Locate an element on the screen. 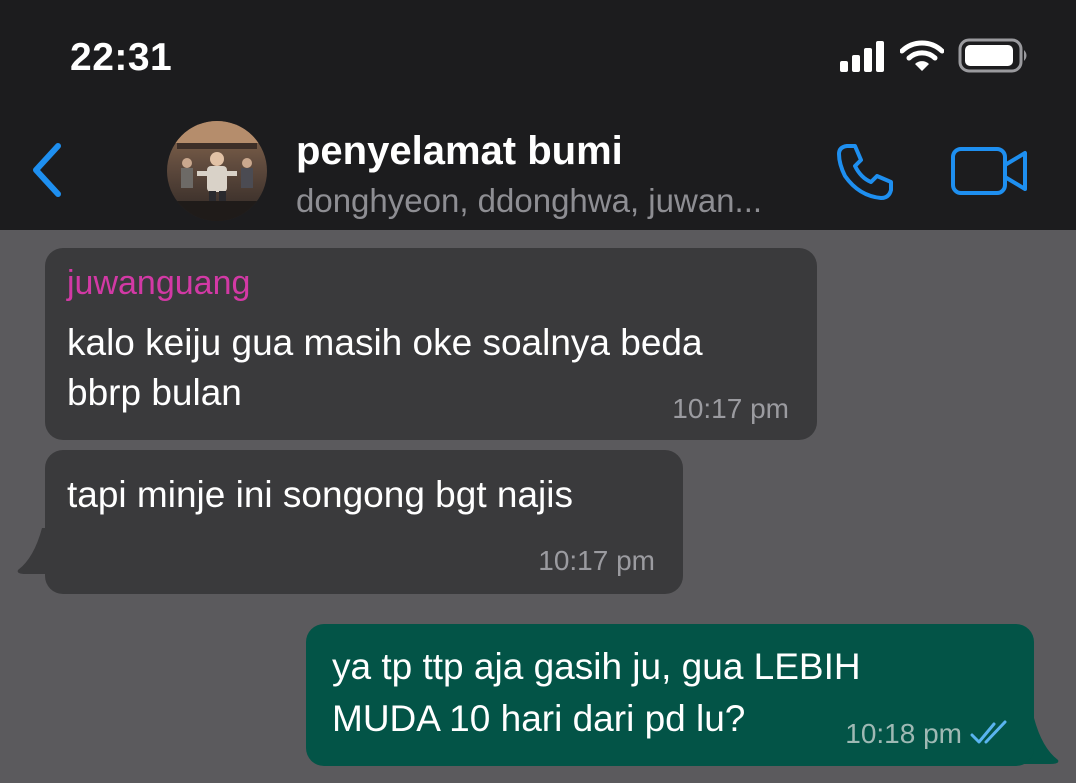  video-camera-icon is located at coordinates (989, 171).